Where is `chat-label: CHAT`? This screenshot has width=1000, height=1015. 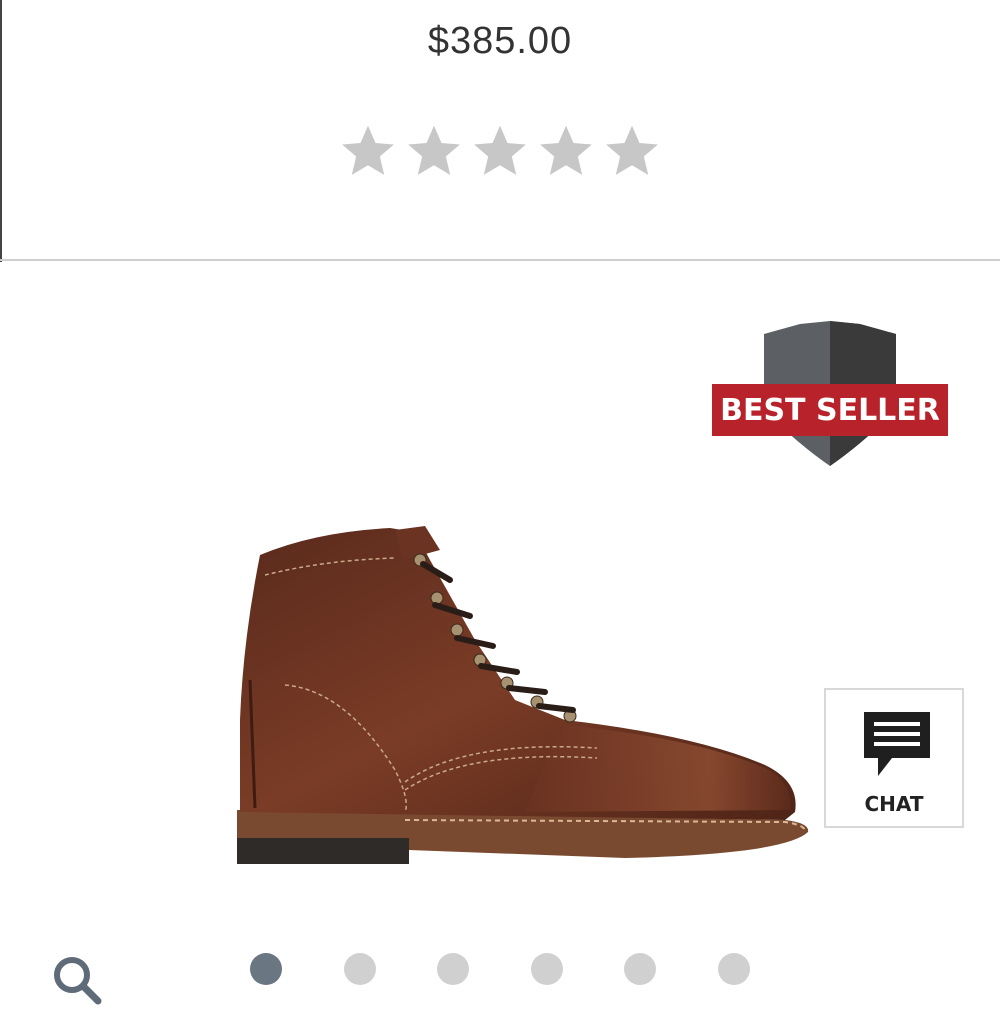 chat-label: CHAT is located at coordinates (894, 804).